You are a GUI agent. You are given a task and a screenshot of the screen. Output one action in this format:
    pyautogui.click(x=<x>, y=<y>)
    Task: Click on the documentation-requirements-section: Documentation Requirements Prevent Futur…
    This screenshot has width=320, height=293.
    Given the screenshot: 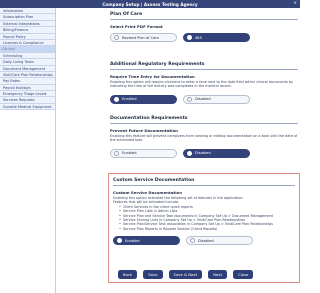 What is the action you would take?
    pyautogui.click(x=204, y=137)
    